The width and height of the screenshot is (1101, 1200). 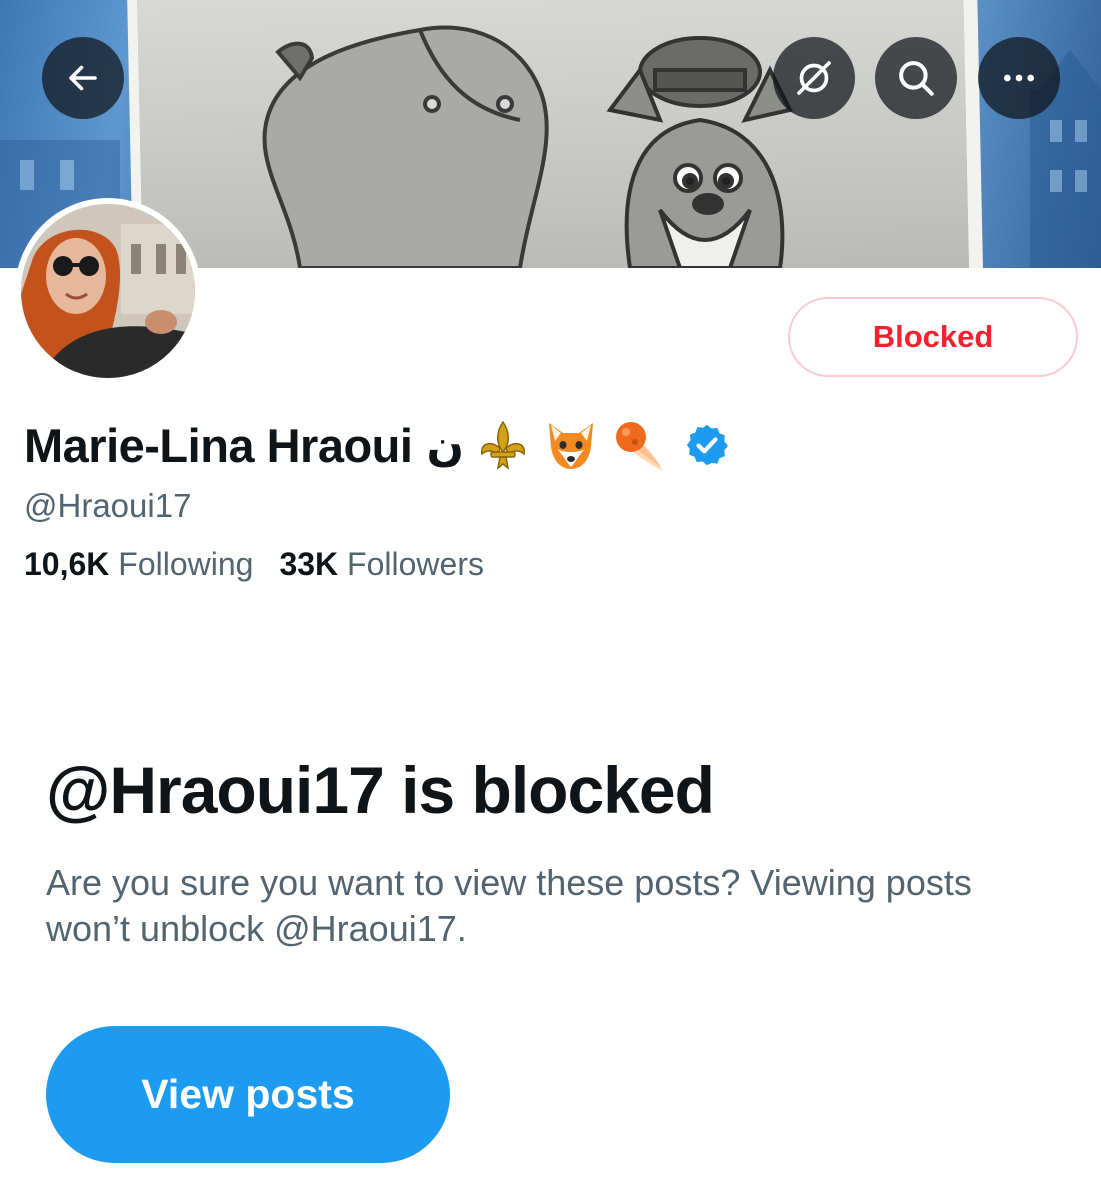 I want to click on search-icon, so click(x=916, y=78).